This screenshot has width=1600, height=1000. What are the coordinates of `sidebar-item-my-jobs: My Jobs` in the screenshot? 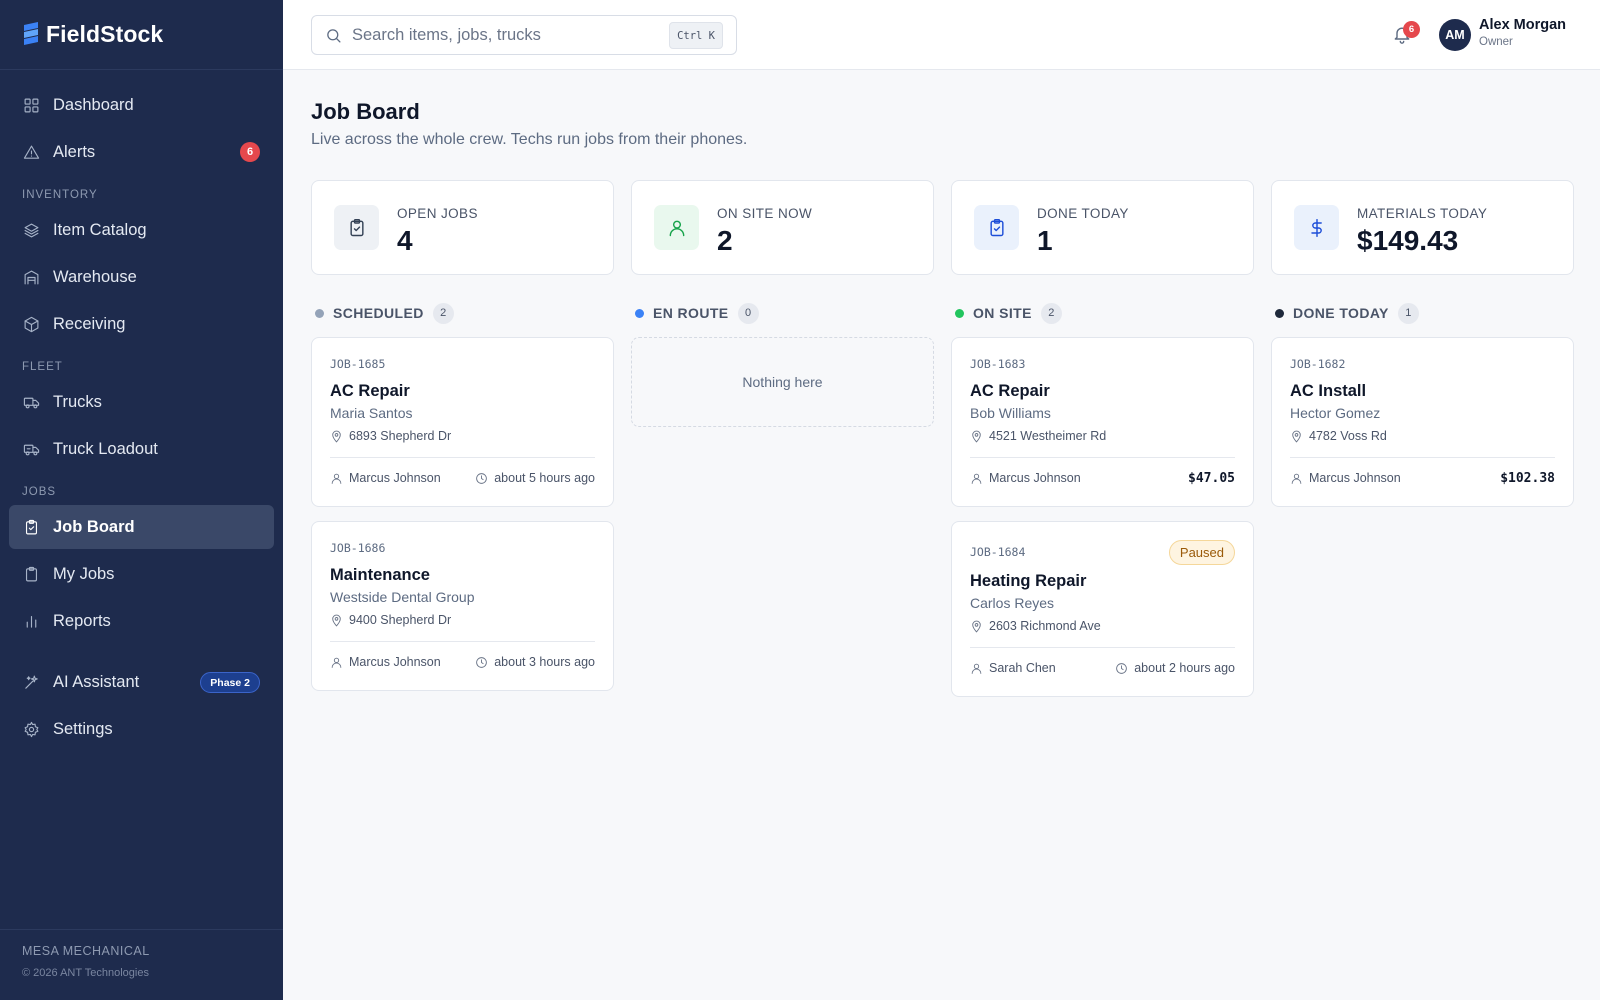 It's located at (141, 574).